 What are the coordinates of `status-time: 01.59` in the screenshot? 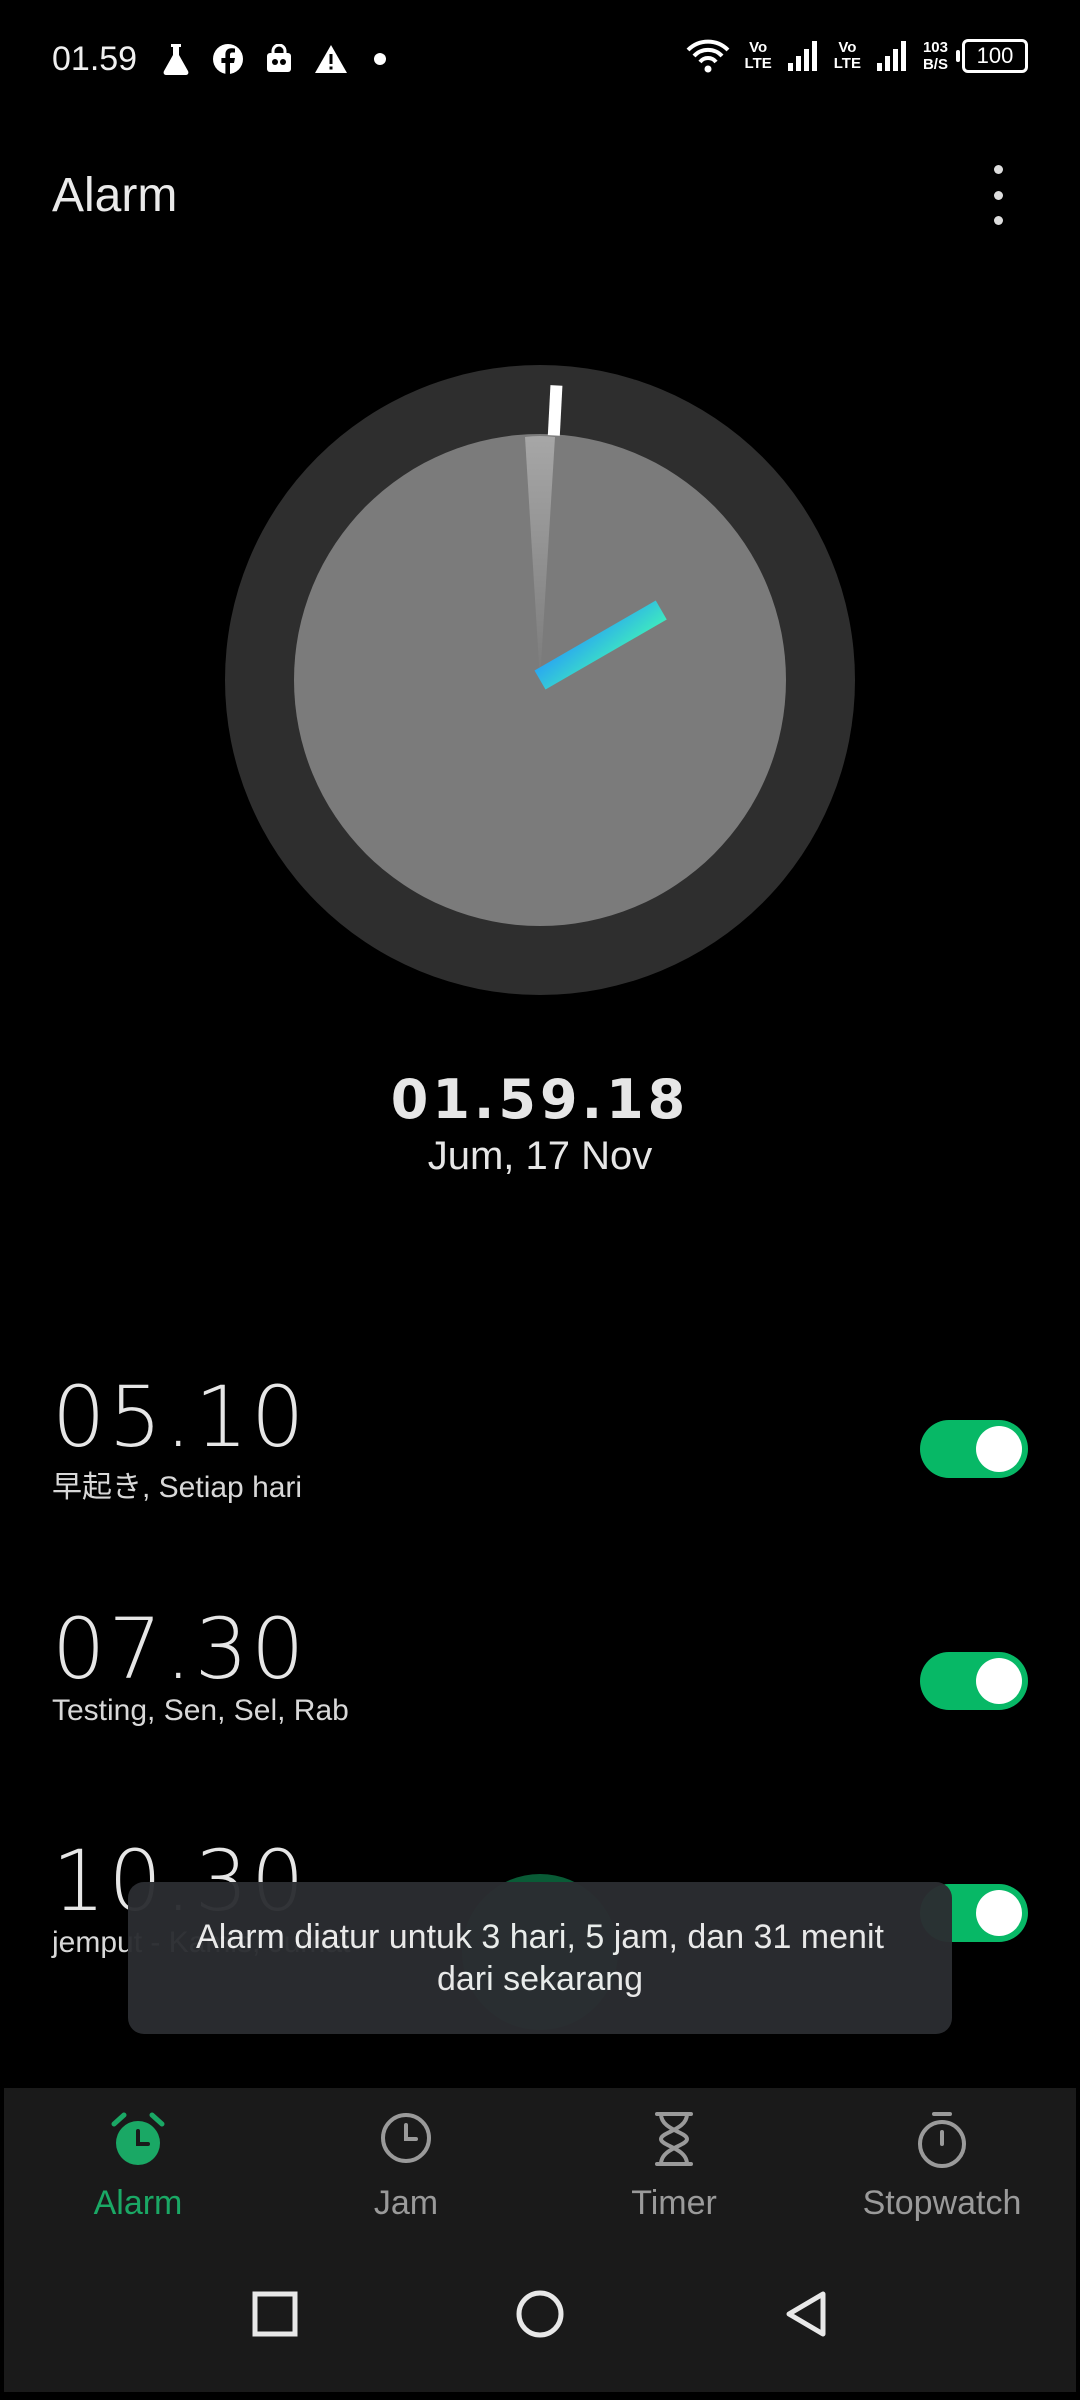 It's located at (95, 59).